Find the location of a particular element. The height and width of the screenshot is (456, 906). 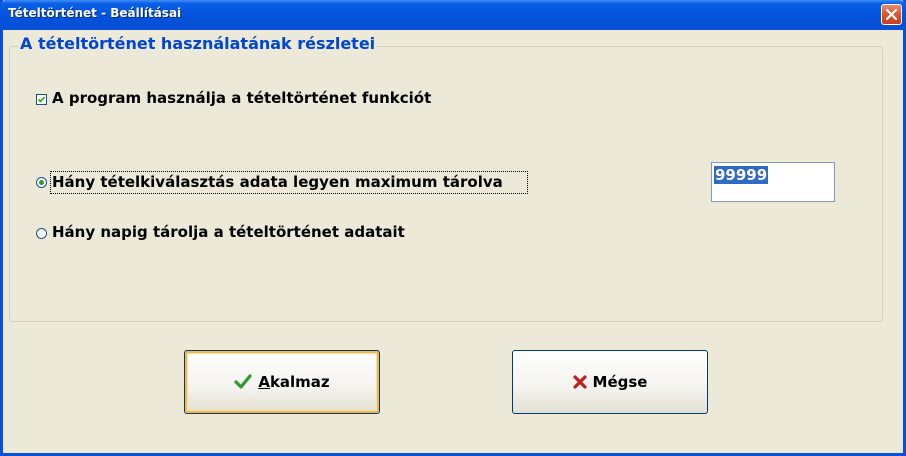

close-button is located at coordinates (891, 14).